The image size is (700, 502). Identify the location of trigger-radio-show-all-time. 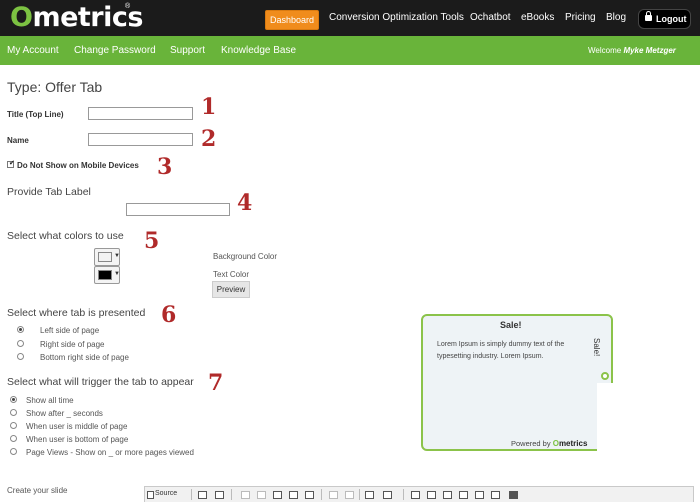
(13, 399).